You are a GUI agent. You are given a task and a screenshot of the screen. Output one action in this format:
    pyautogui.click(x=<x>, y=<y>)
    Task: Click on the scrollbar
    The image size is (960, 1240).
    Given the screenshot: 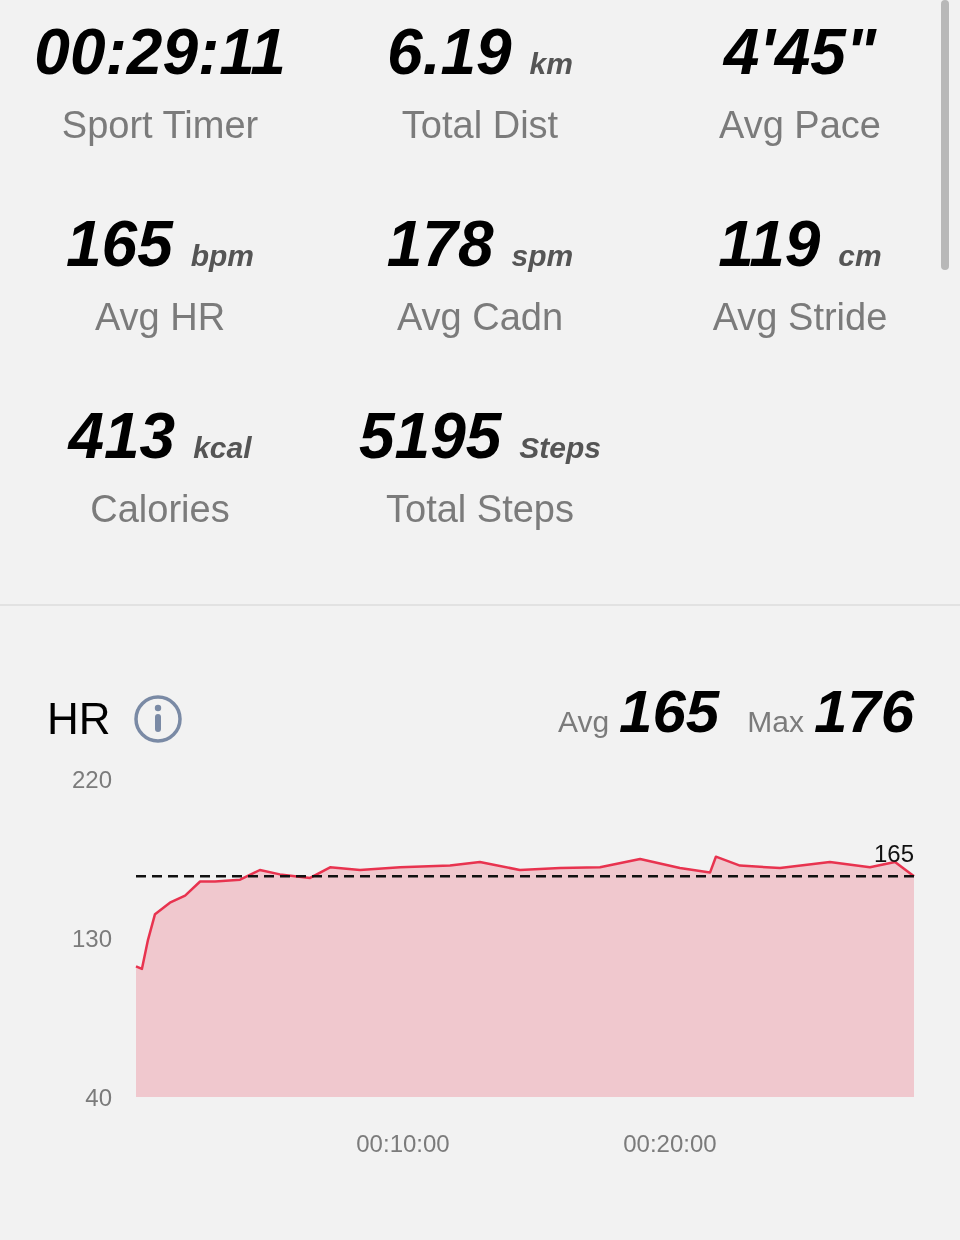 What is the action you would take?
    pyautogui.click(x=945, y=135)
    